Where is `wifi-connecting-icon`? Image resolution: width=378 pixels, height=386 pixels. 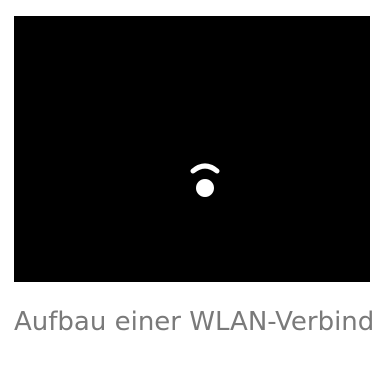
wifi-connecting-icon is located at coordinates (205, 180).